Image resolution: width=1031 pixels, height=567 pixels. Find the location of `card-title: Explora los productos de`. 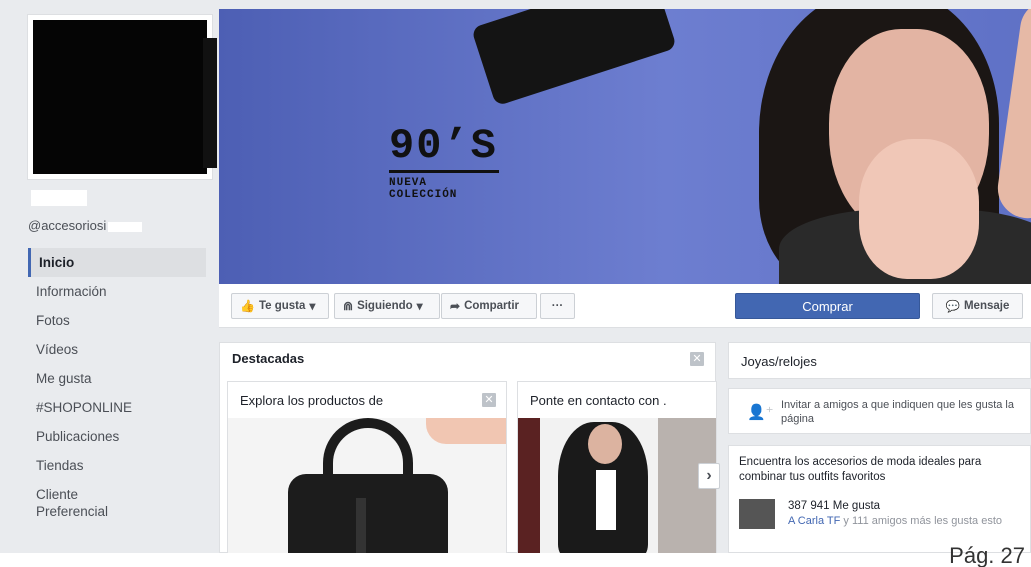

card-title: Explora los productos de is located at coordinates (312, 400).